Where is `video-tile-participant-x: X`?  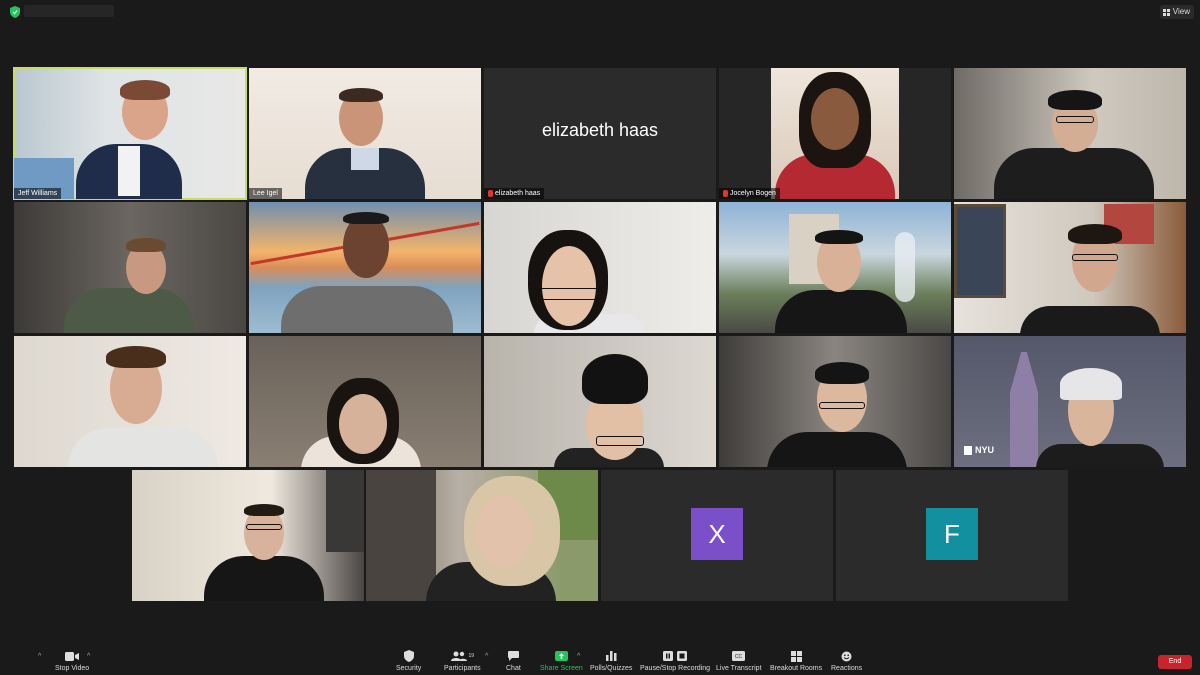
video-tile-participant-x: X is located at coordinates (717, 535).